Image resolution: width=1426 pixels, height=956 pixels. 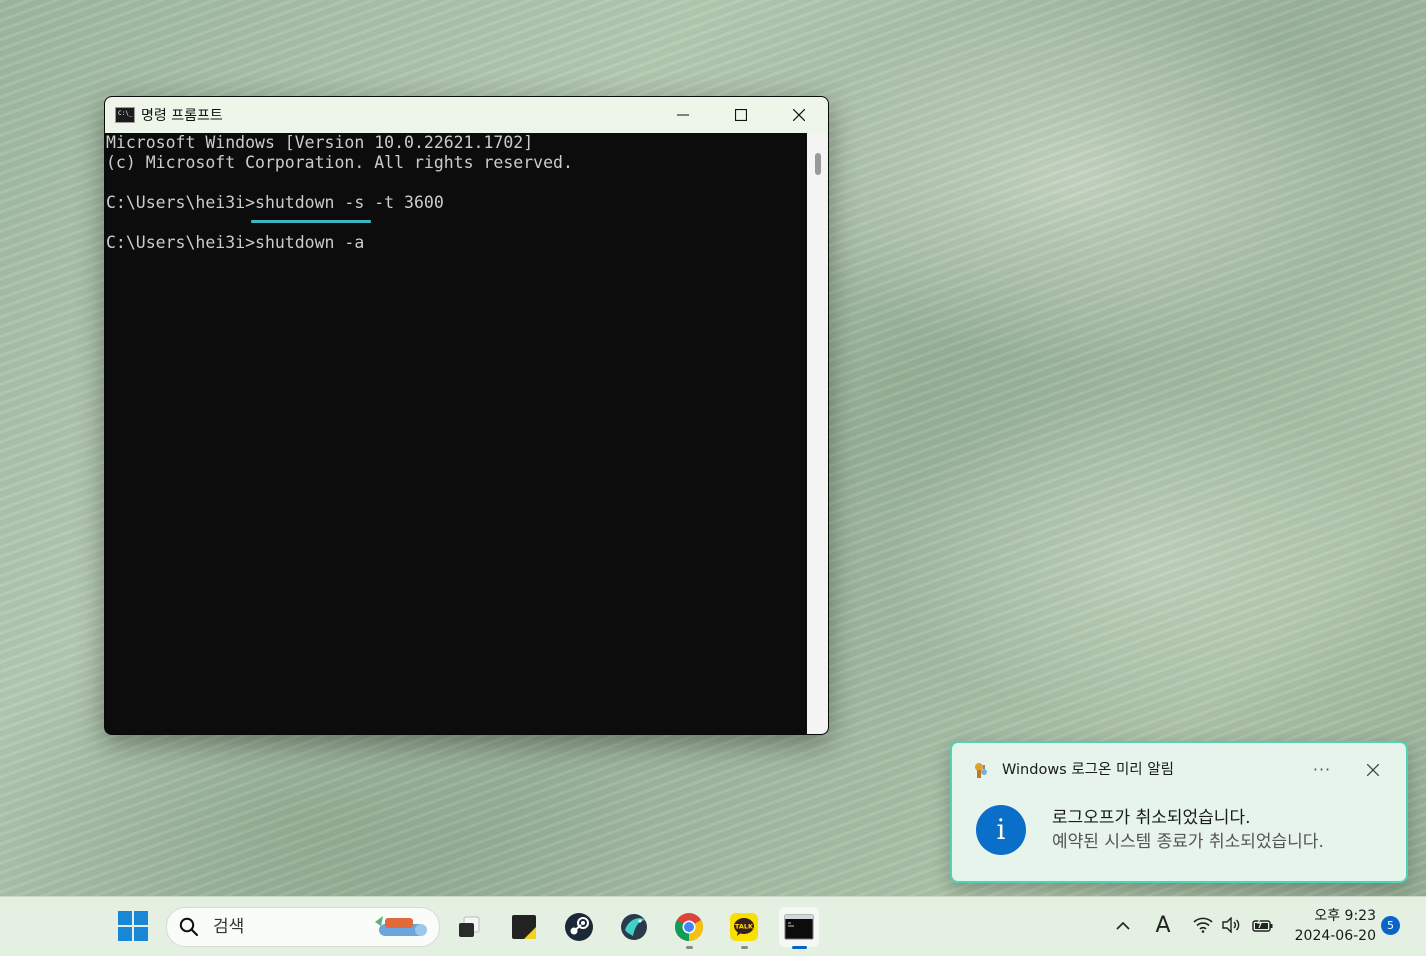 I want to click on kakaotalk-button: TALK, so click(x=744, y=928).